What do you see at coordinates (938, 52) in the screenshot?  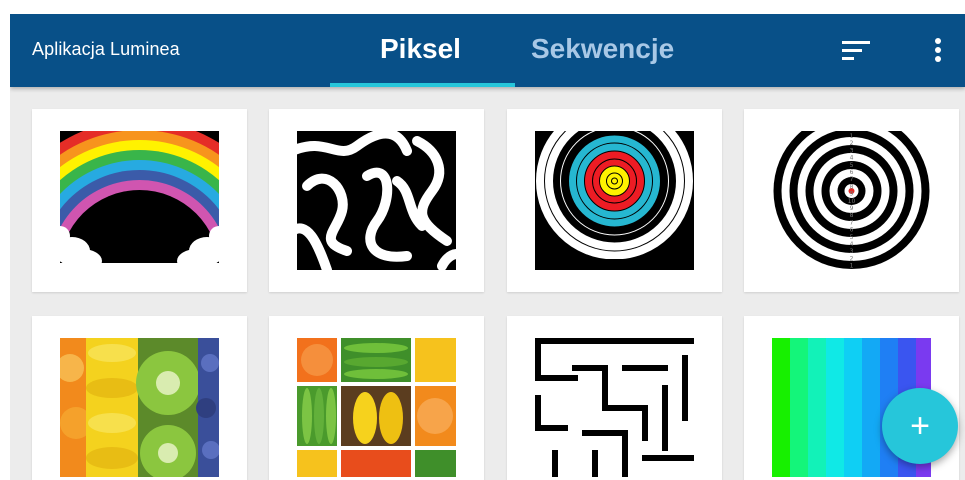 I see `more-vert-icon` at bounding box center [938, 52].